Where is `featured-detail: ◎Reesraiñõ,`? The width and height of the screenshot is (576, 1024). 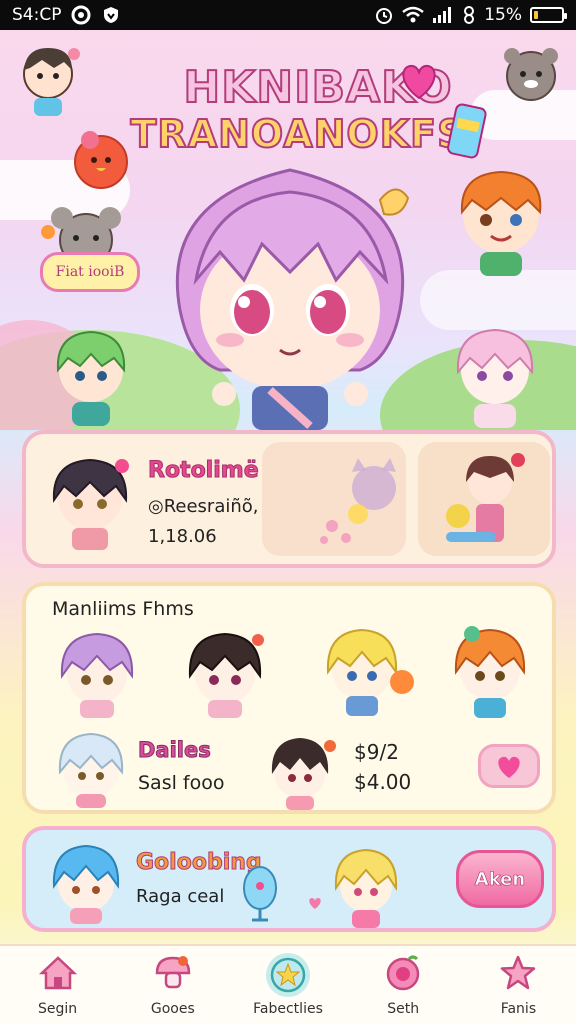
featured-detail: ◎Reesraiñõ, is located at coordinates (203, 506).